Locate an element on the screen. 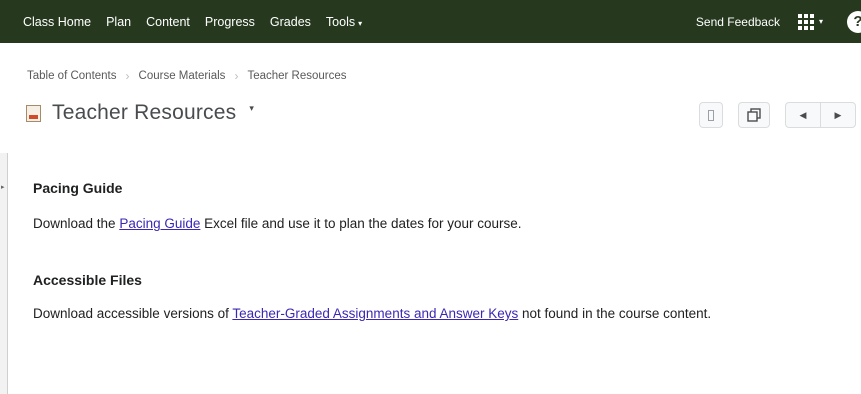 The height and width of the screenshot is (394, 861). accessible-files-heading: Accessible Files is located at coordinates (87, 280).